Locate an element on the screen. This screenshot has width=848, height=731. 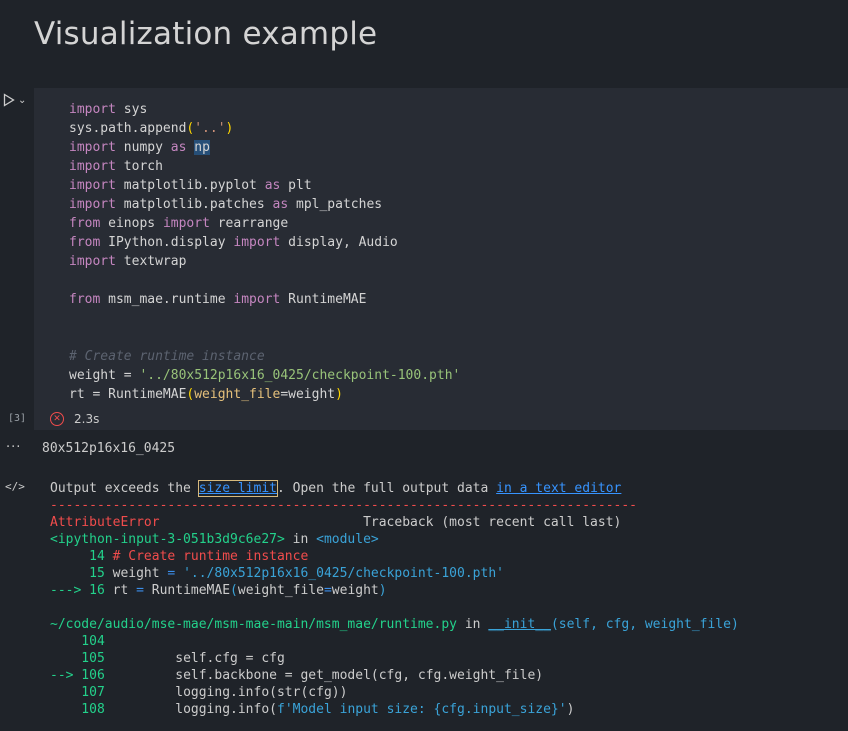
markdown-heading: Visualization example is located at coordinates (206, 34).